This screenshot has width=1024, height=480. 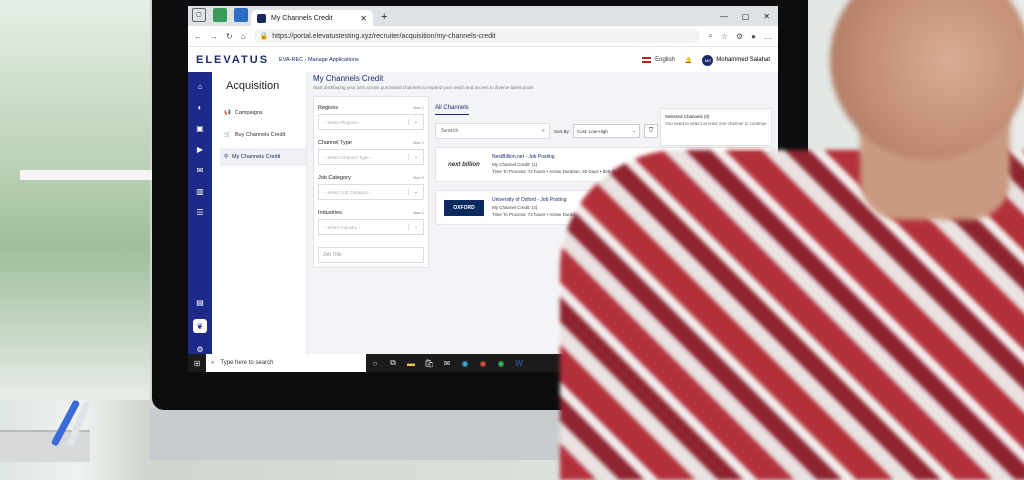 What do you see at coordinates (739, 36) in the screenshot?
I see `extensions-icon: ⚙` at bounding box center [739, 36].